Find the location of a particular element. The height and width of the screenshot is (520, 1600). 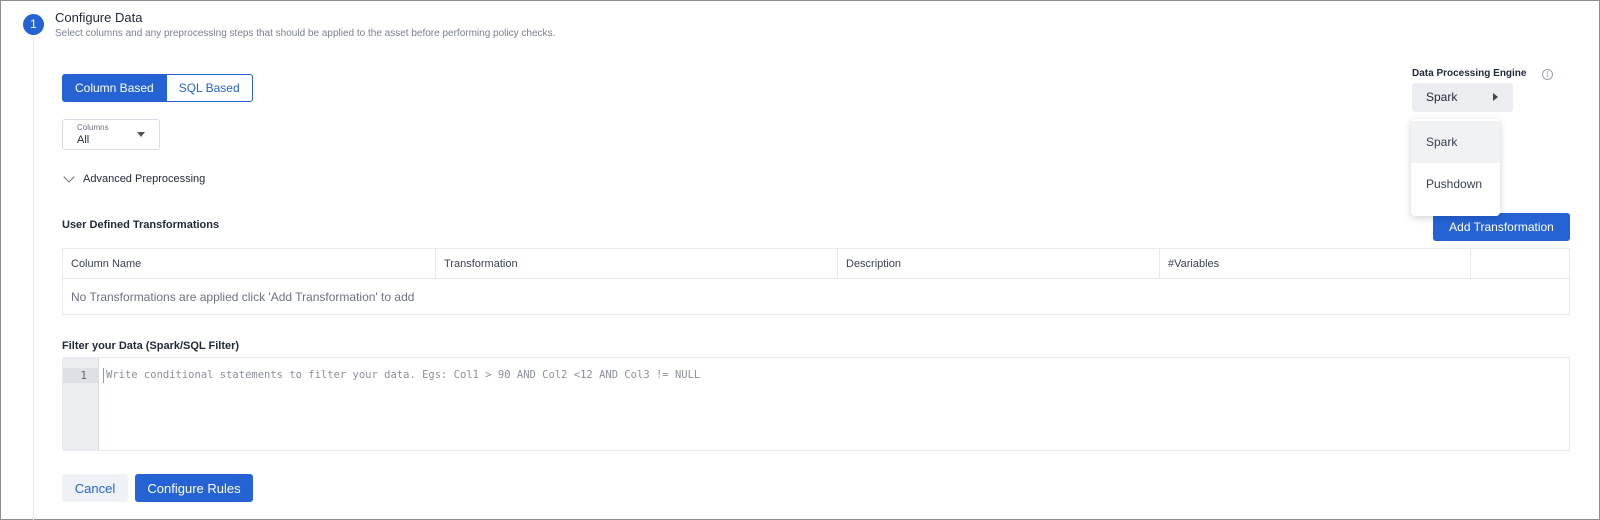

step-connector-line is located at coordinates (33, 278).